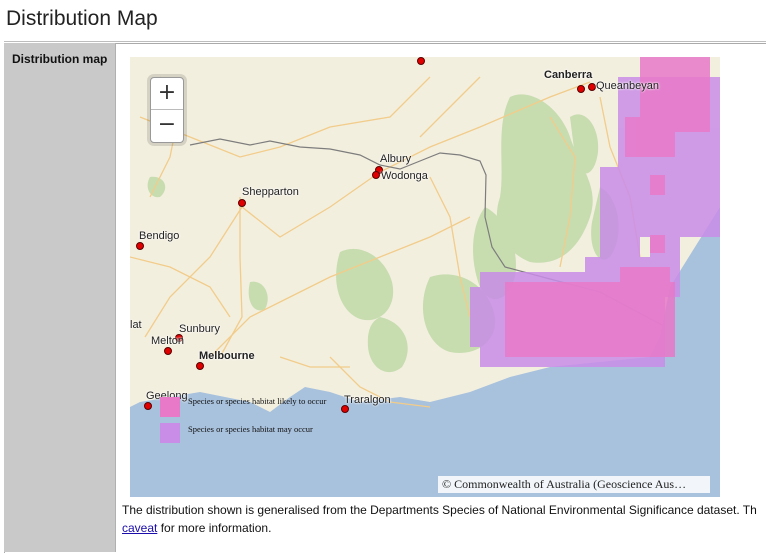  What do you see at coordinates (167, 93) in the screenshot?
I see `zoom-in-button: +` at bounding box center [167, 93].